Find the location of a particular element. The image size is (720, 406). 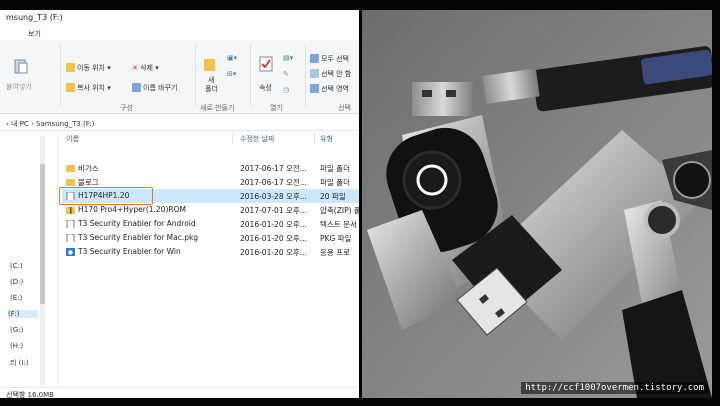

move-to-label: 이동 위치 is located at coordinates (91, 68).